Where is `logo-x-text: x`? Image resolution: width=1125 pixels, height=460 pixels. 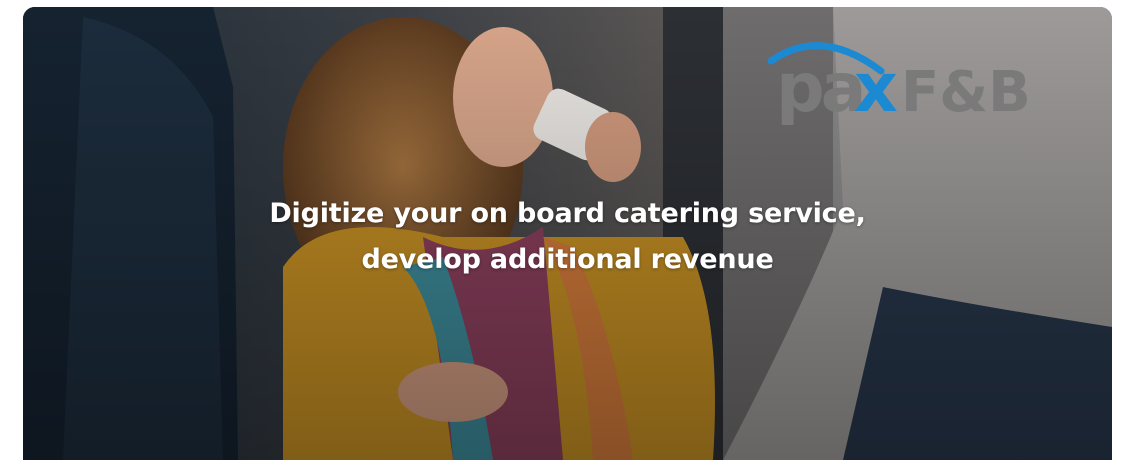 logo-x-text: x is located at coordinates (876, 88).